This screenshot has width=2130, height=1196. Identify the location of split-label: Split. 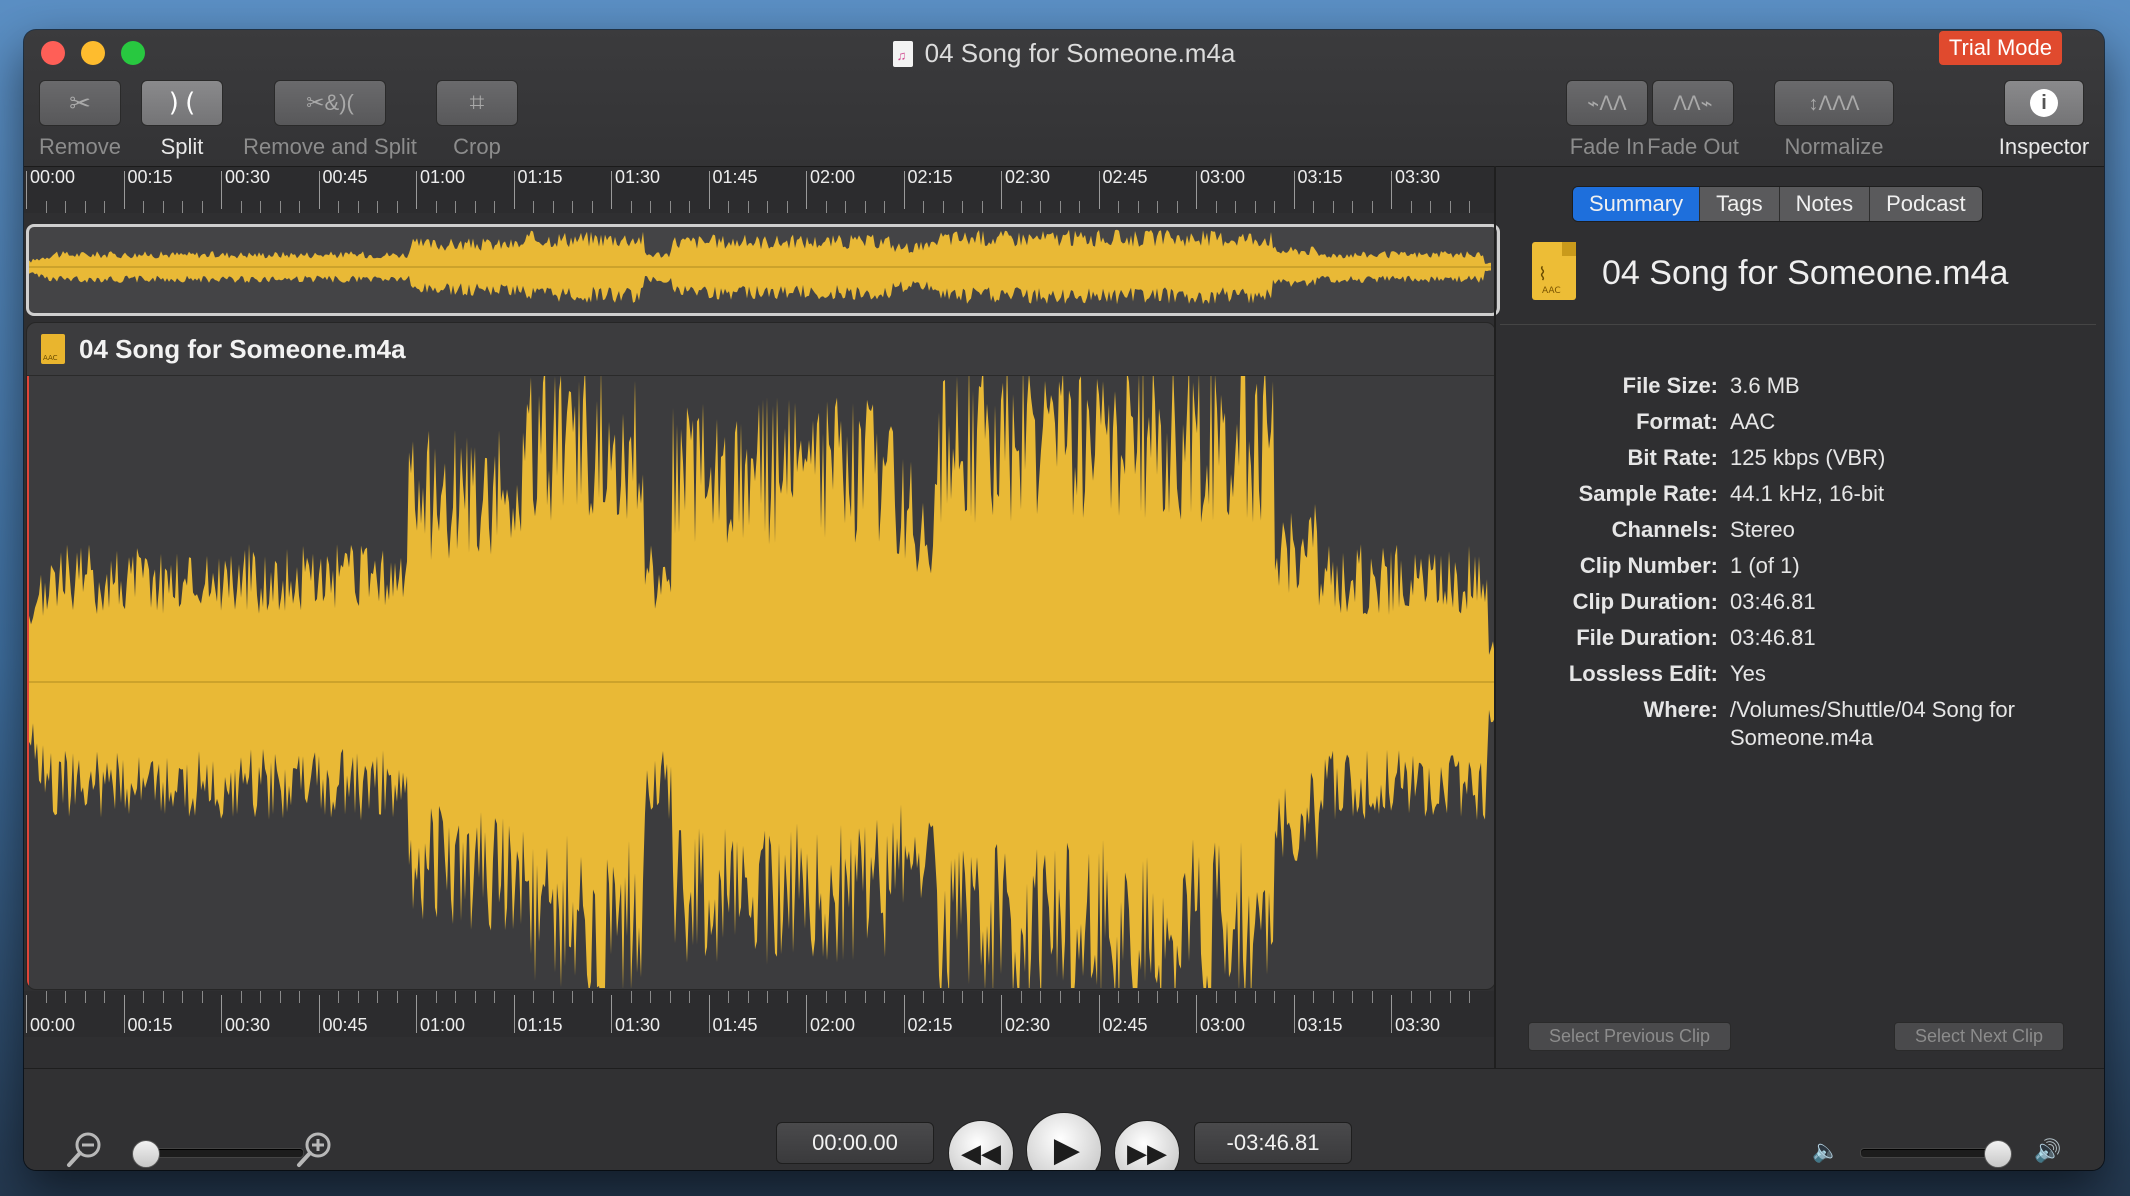
(182, 146).